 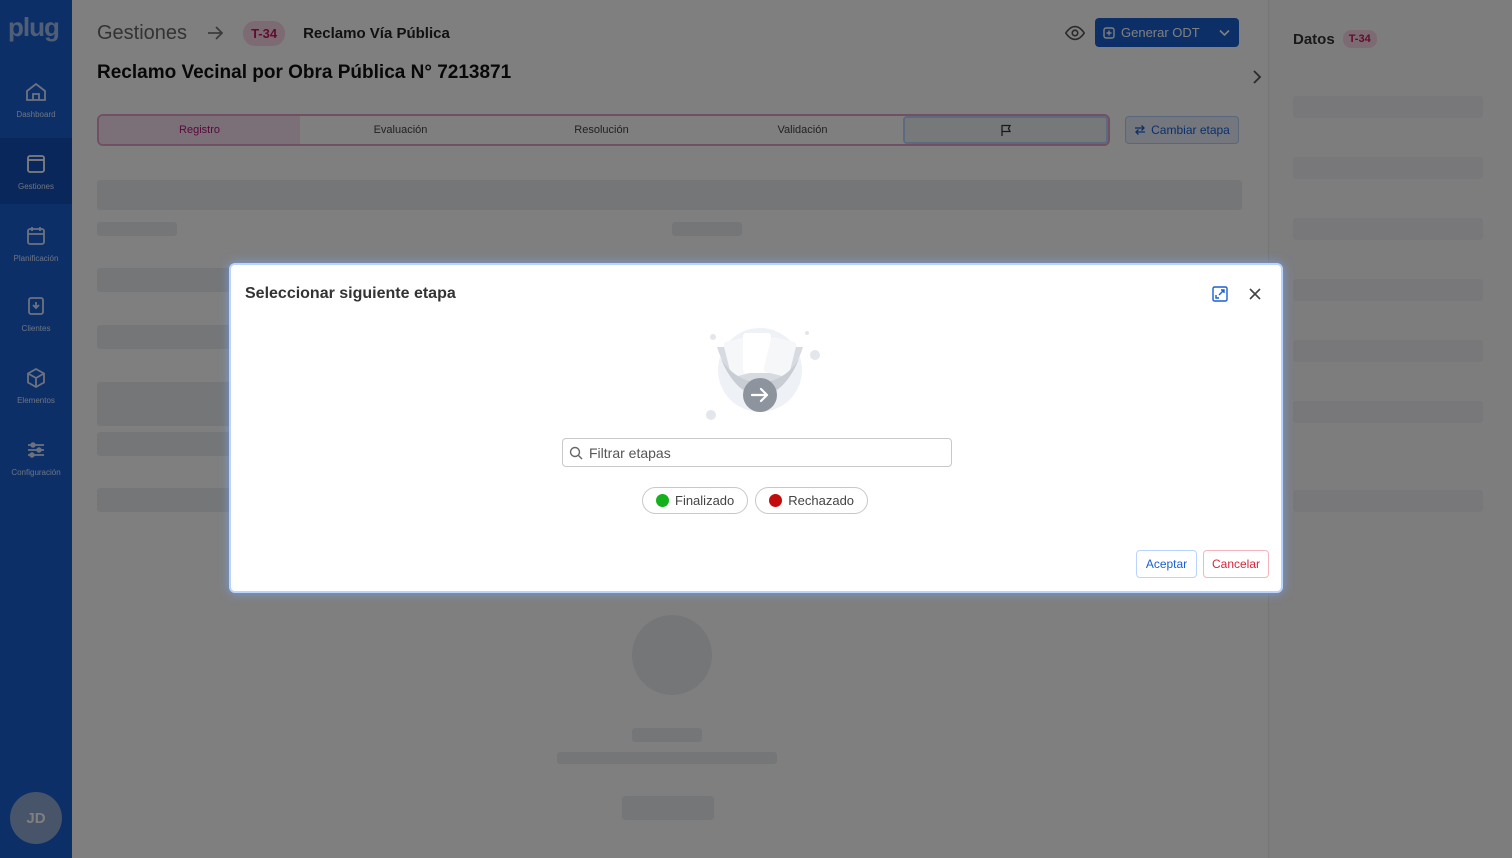 What do you see at coordinates (350, 293) in the screenshot?
I see `modal-title: Seleccionar siguiente etapa` at bounding box center [350, 293].